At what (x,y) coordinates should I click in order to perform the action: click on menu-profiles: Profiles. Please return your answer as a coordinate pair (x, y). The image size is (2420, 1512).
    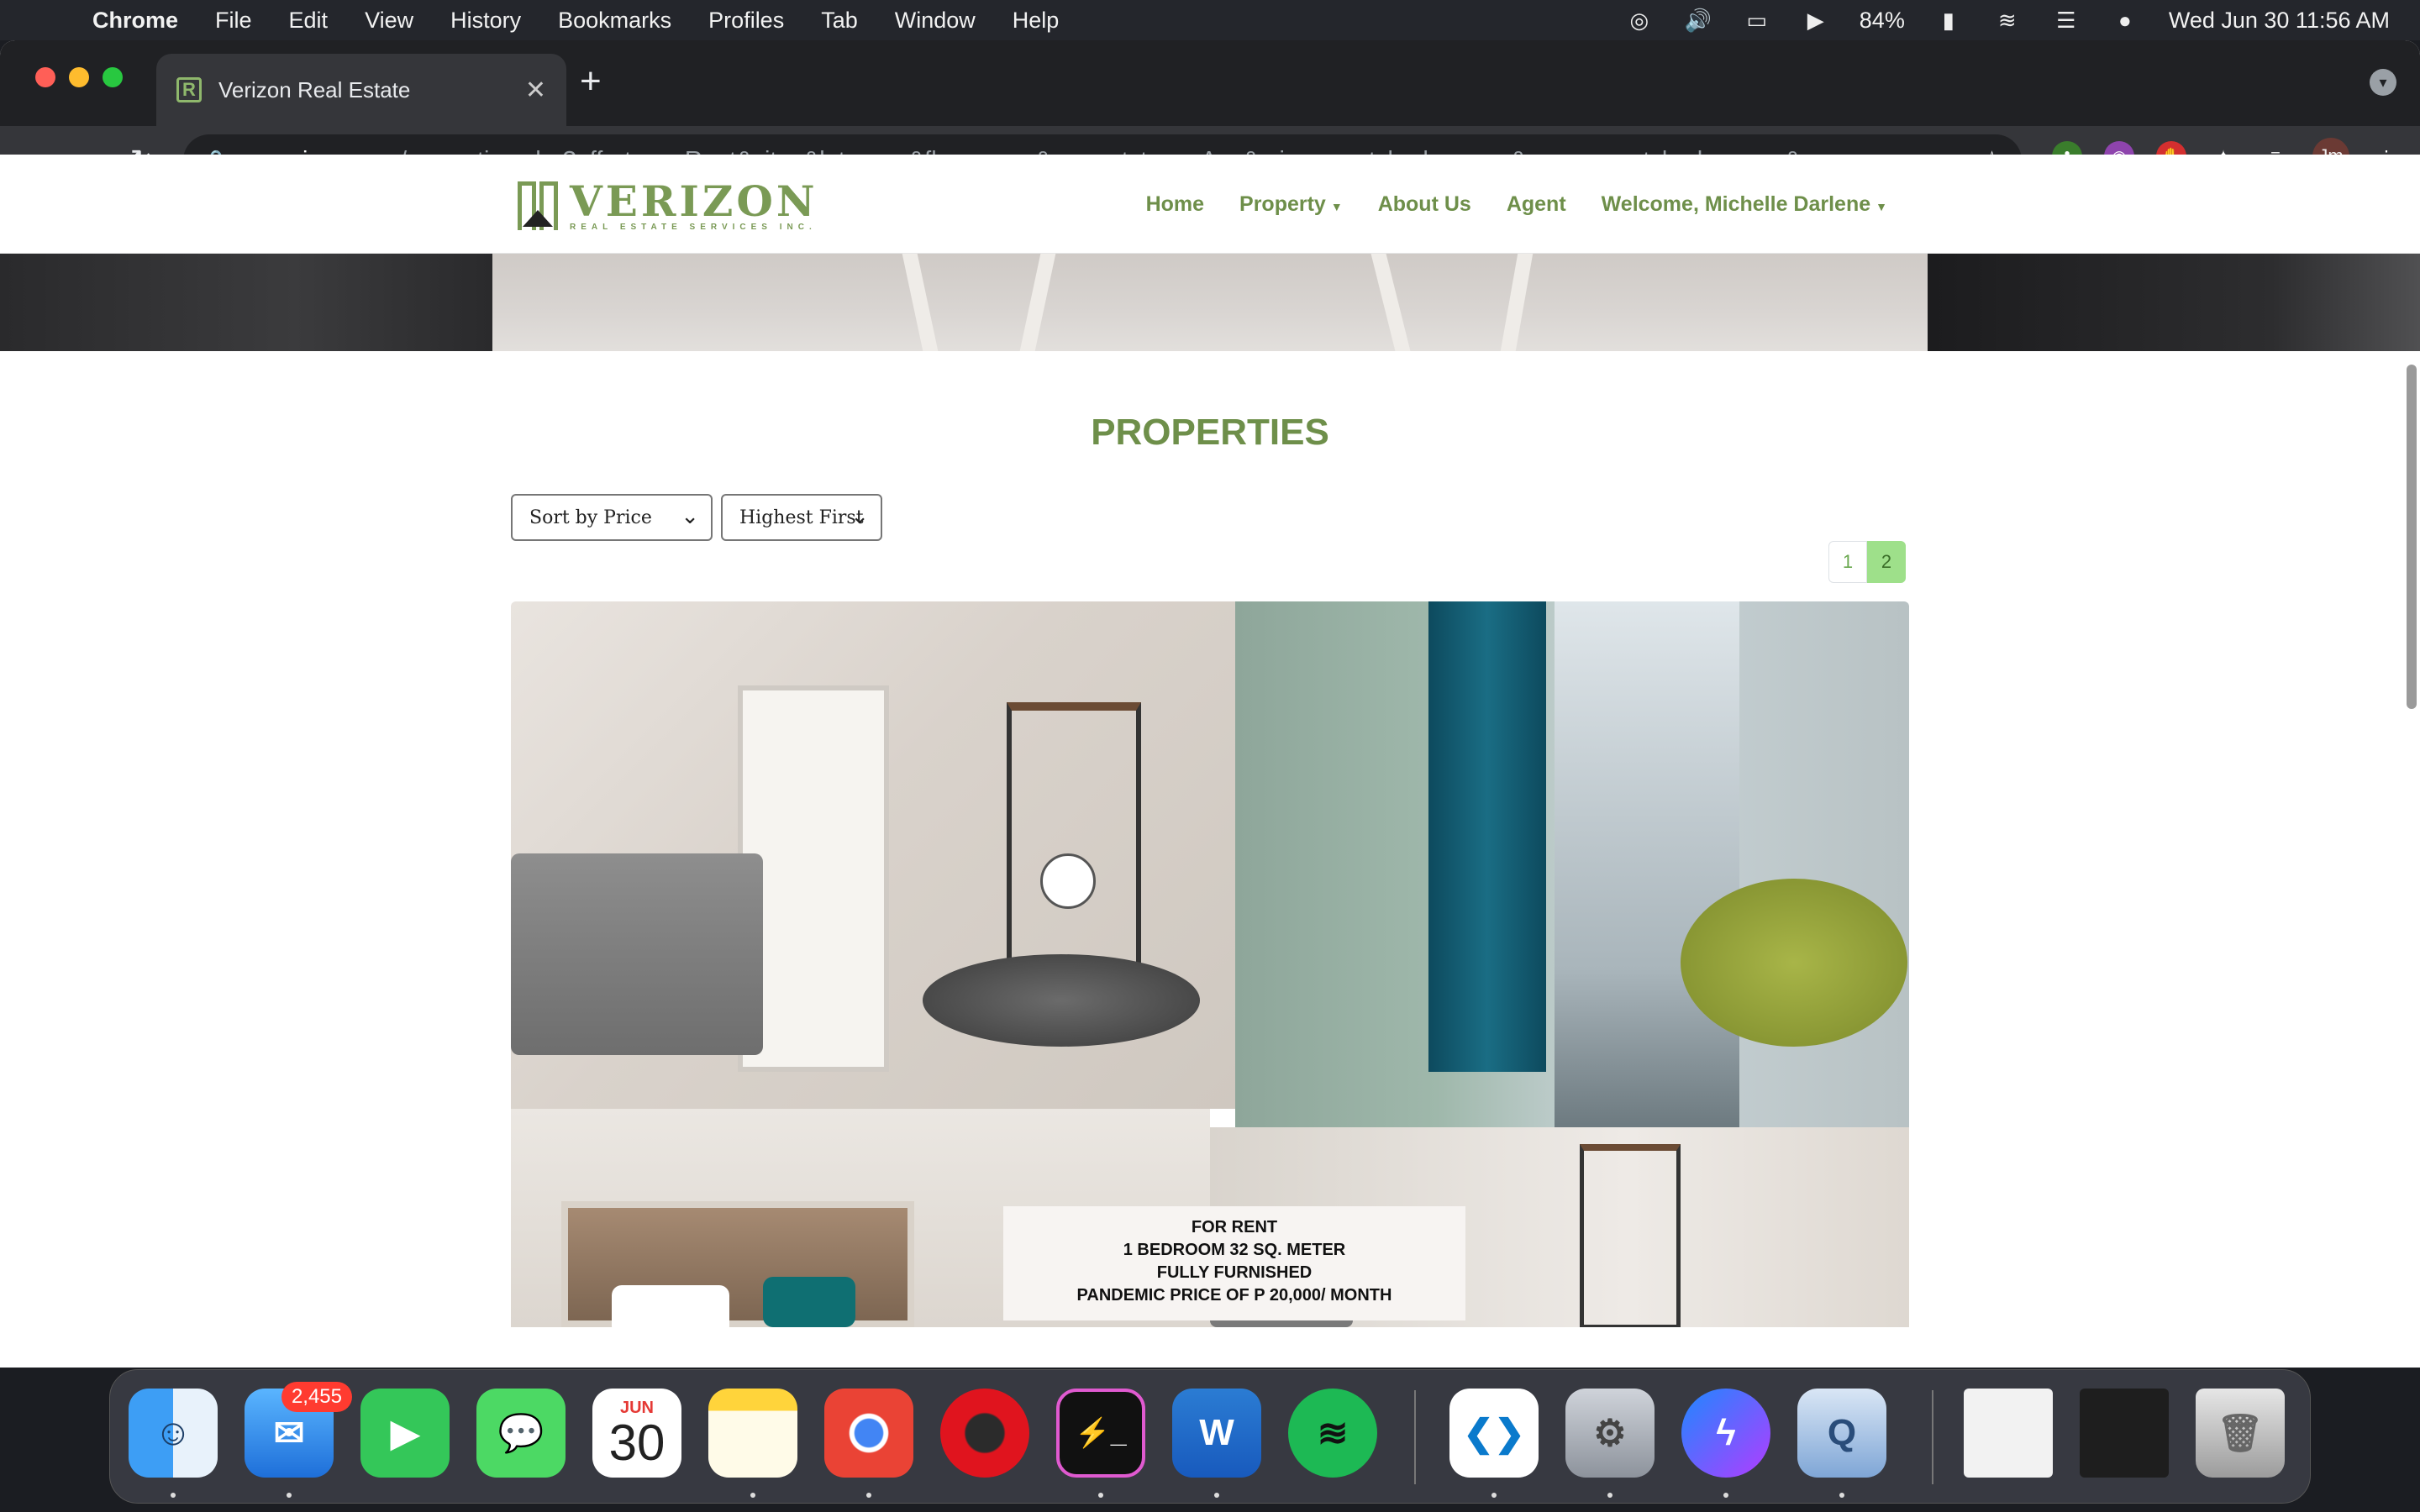
    Looking at the image, I should click on (746, 21).